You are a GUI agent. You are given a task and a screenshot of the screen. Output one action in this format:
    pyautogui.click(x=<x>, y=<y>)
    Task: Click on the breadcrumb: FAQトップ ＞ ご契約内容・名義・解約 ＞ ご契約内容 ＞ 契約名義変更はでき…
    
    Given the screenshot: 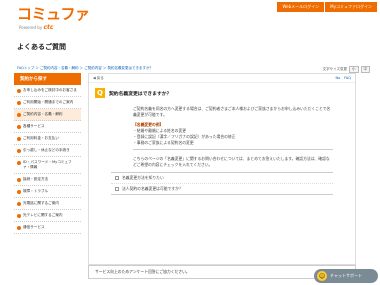 What is the action you would take?
    pyautogui.click(x=85, y=68)
    